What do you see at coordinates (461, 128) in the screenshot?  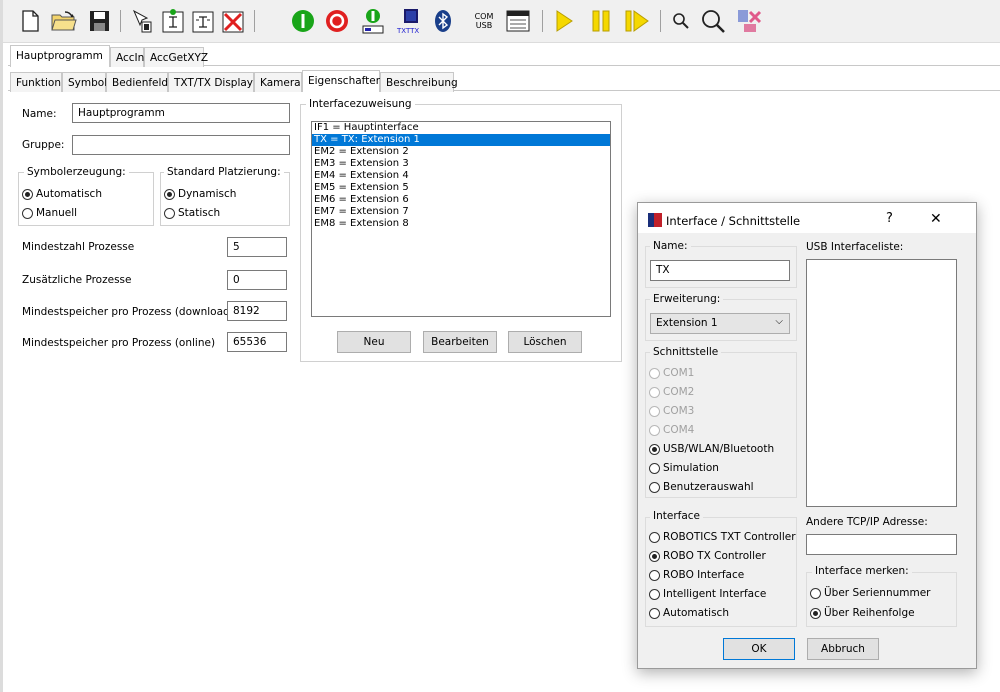 I see `list-item: IF1 = Hauptinterface` at bounding box center [461, 128].